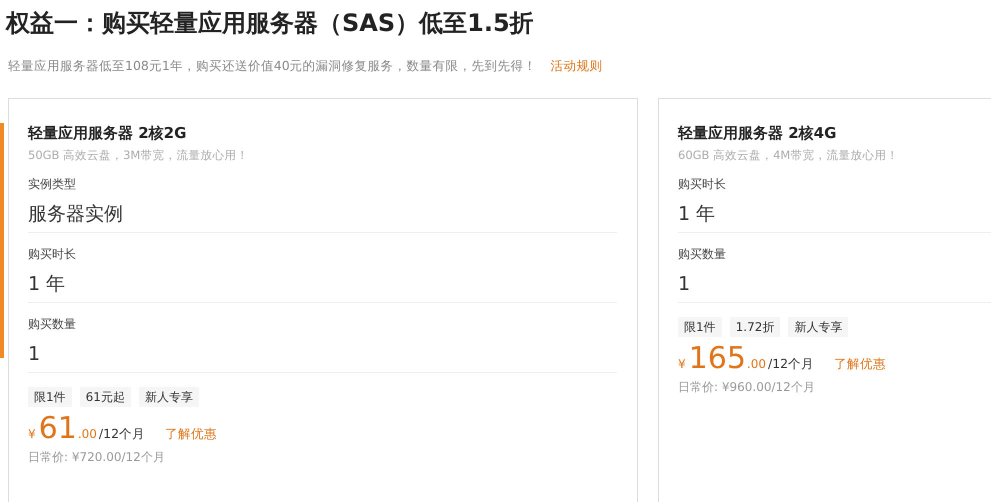 This screenshot has height=502, width=991. I want to click on intro-text: 轻量应用服务器低至108元1年，购买还送价值40元的漏洞修复服务，数量有限，先到先得！, so click(272, 66).